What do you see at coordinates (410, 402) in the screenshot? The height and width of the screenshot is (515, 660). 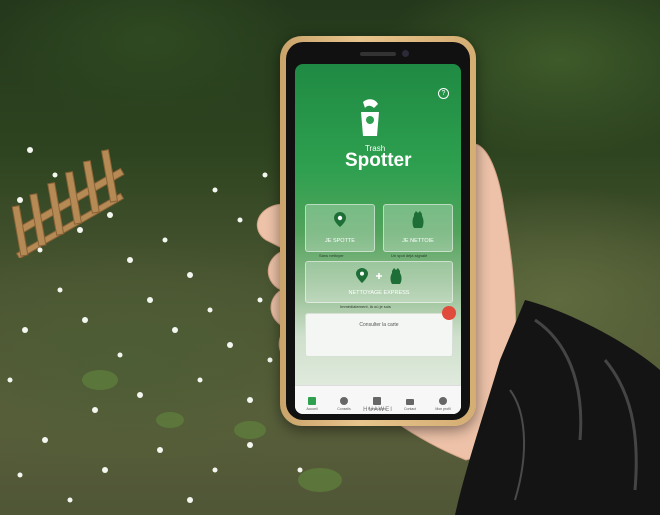 I see `mail-icon` at bounding box center [410, 402].